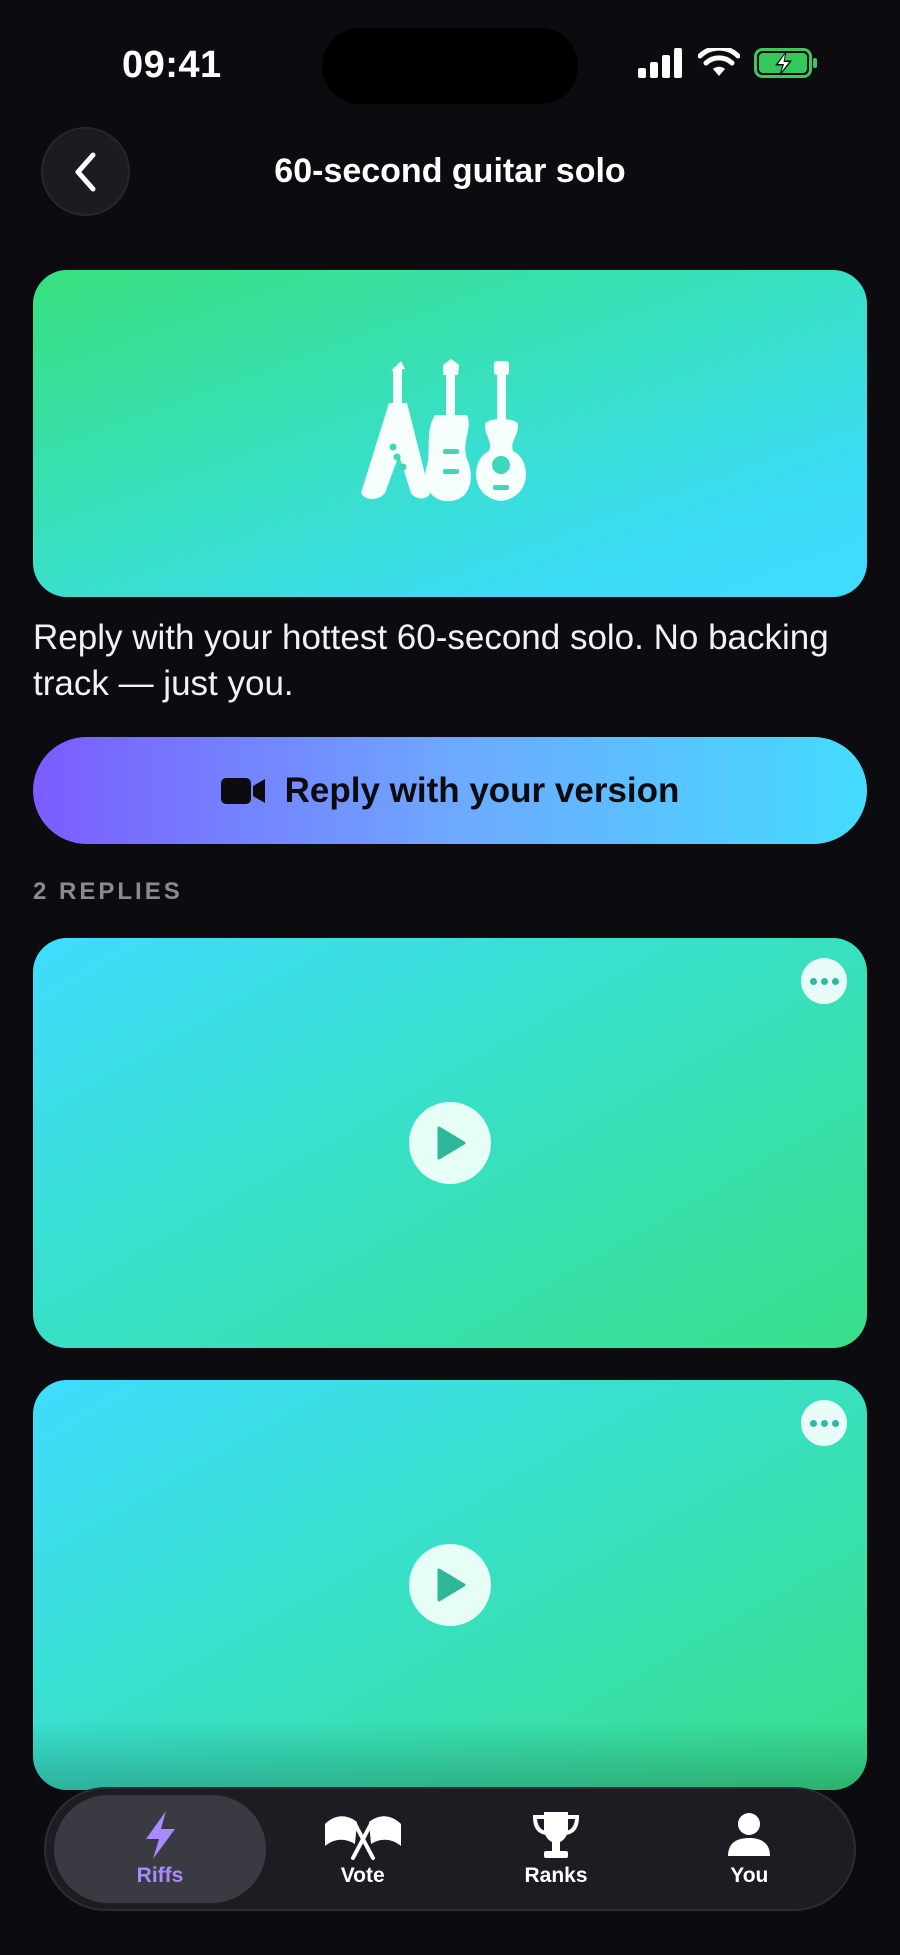  I want to click on reply-with-version-button: Reply with your version, so click(450, 790).